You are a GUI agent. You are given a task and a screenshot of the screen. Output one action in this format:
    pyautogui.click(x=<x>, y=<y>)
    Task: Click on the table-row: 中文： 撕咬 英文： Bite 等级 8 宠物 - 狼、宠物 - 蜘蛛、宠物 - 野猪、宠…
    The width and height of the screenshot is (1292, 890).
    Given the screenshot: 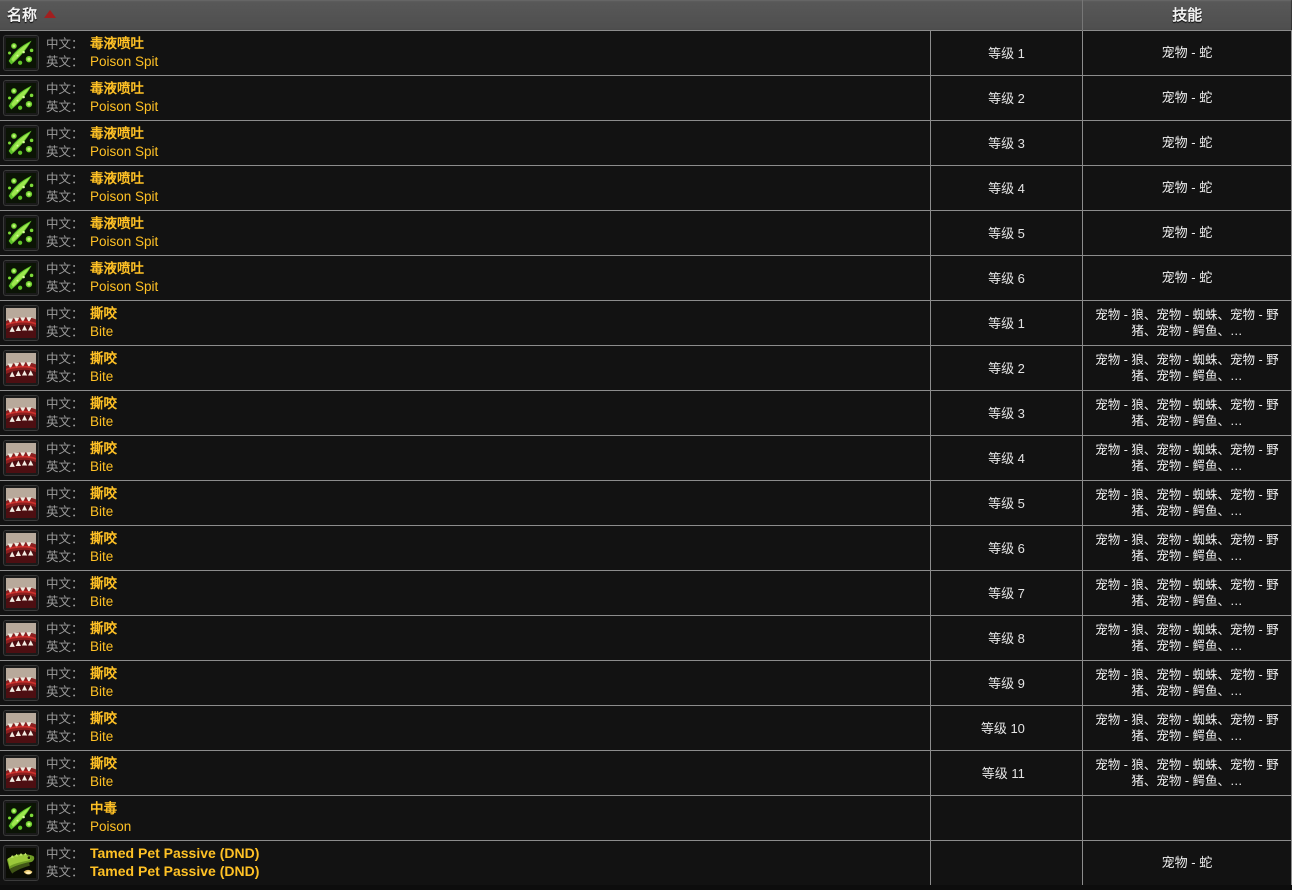 What is the action you would take?
    pyautogui.click(x=646, y=637)
    